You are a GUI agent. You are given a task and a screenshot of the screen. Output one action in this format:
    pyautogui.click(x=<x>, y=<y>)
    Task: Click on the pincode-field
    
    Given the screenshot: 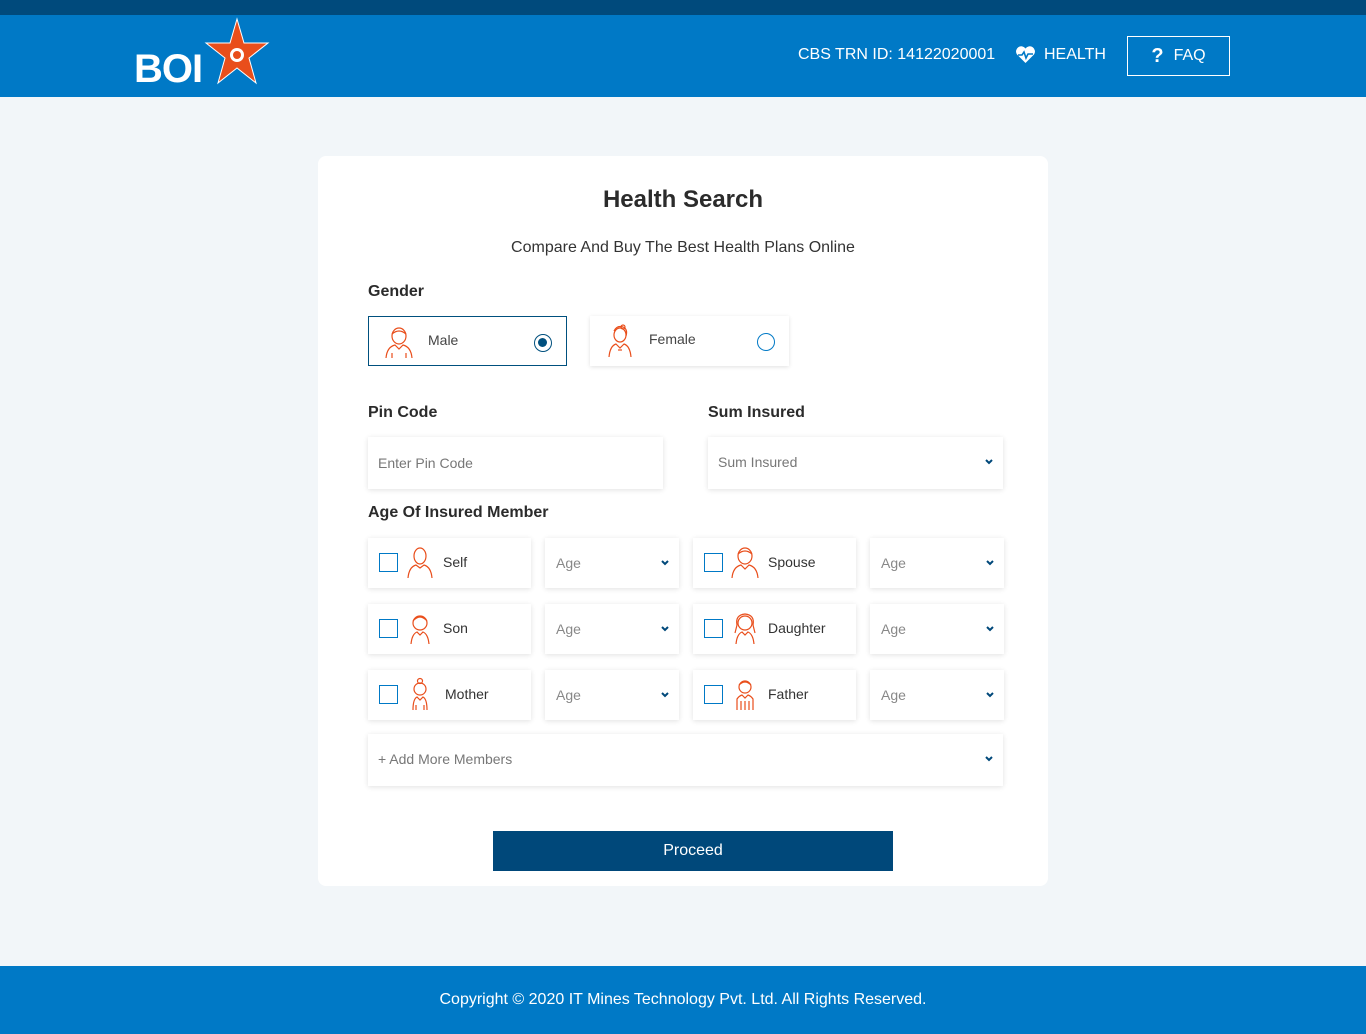 What is the action you would take?
    pyautogui.click(x=515, y=463)
    